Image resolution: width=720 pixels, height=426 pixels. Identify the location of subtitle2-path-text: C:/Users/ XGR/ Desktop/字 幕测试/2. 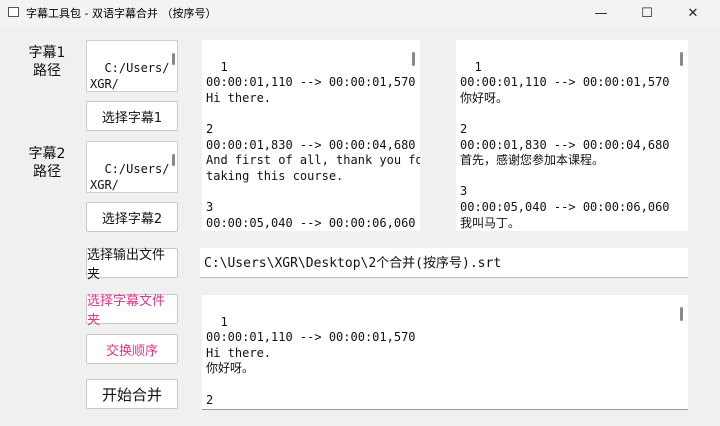
(130, 177).